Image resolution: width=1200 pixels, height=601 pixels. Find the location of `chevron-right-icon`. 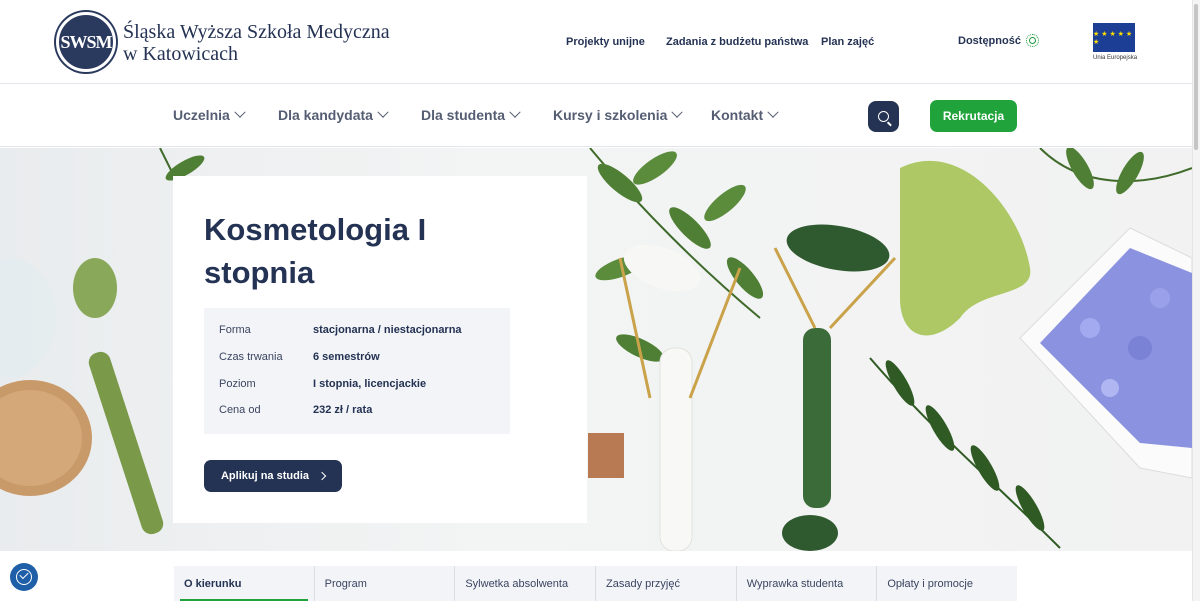

chevron-right-icon is located at coordinates (322, 476).